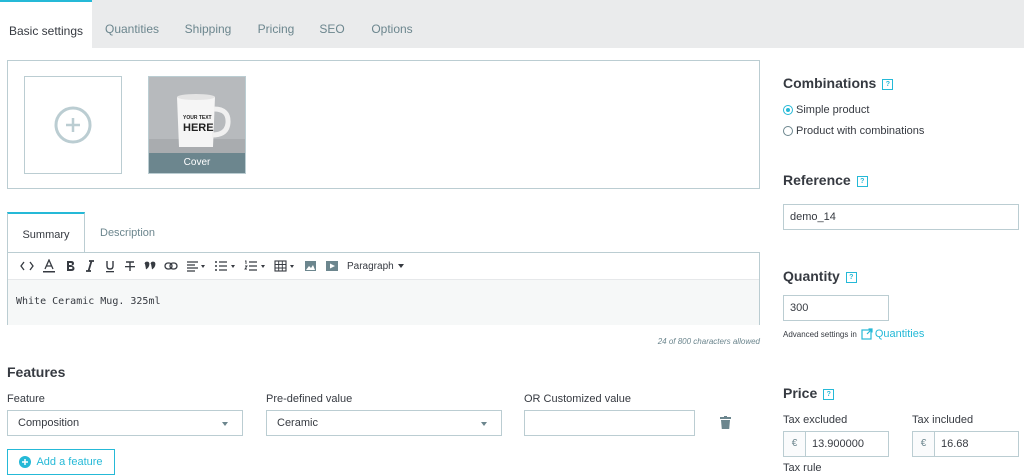  Describe the element at coordinates (836, 308) in the screenshot. I see `quantity-input: 300` at that location.